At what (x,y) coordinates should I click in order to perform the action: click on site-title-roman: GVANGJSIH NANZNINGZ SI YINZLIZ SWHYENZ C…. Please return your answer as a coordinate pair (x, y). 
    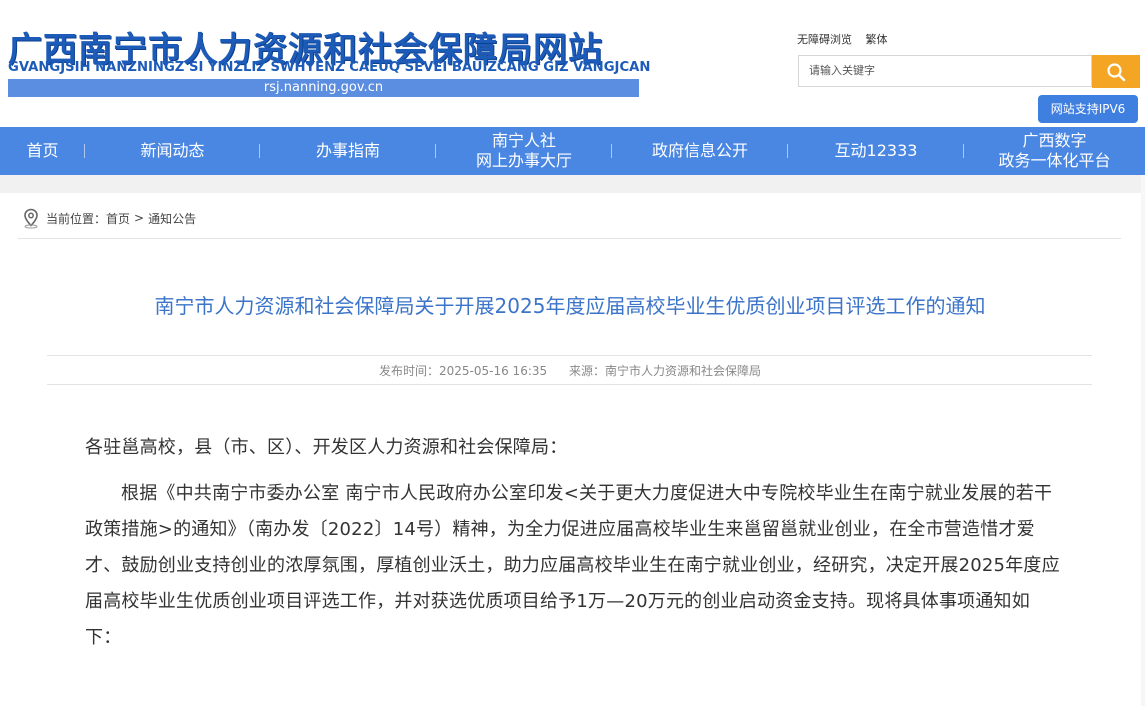
    Looking at the image, I should click on (329, 67).